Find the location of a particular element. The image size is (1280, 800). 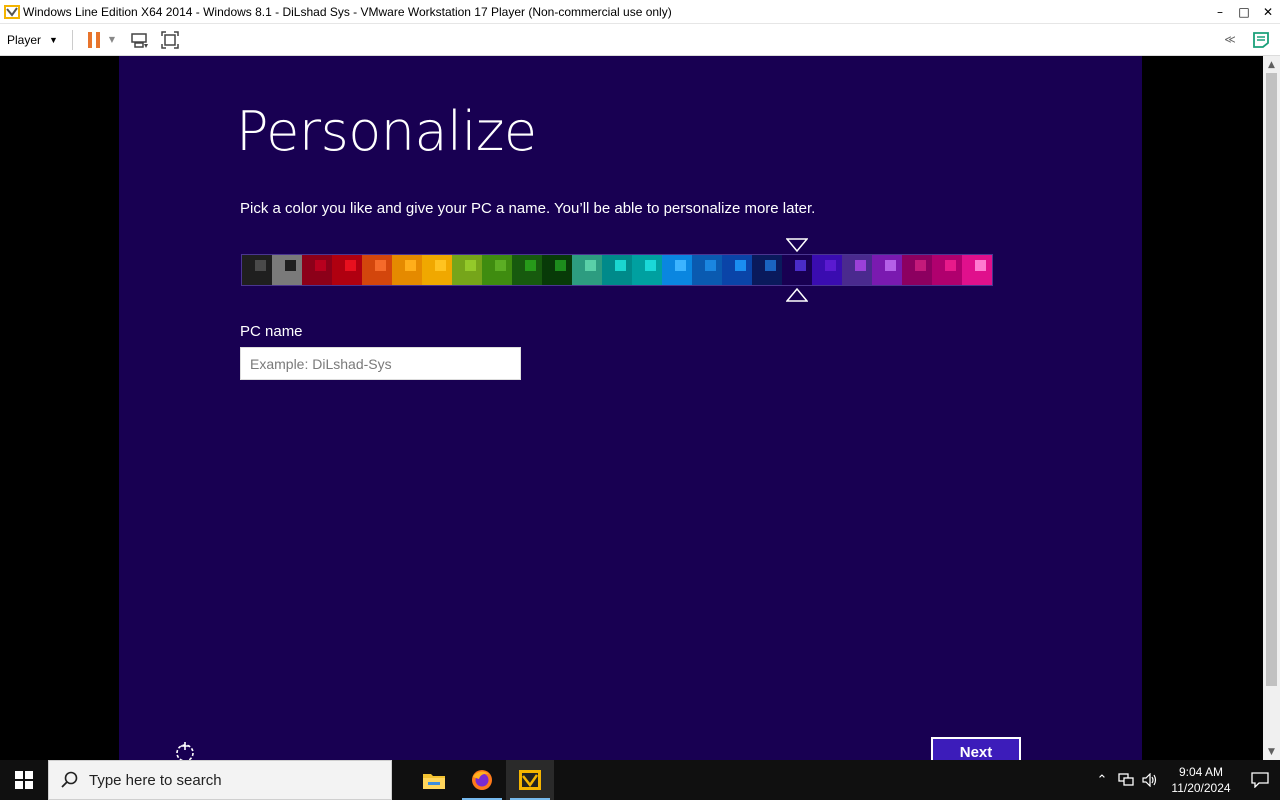

double-chevron-left-icon: ≪ is located at coordinates (1230, 39).